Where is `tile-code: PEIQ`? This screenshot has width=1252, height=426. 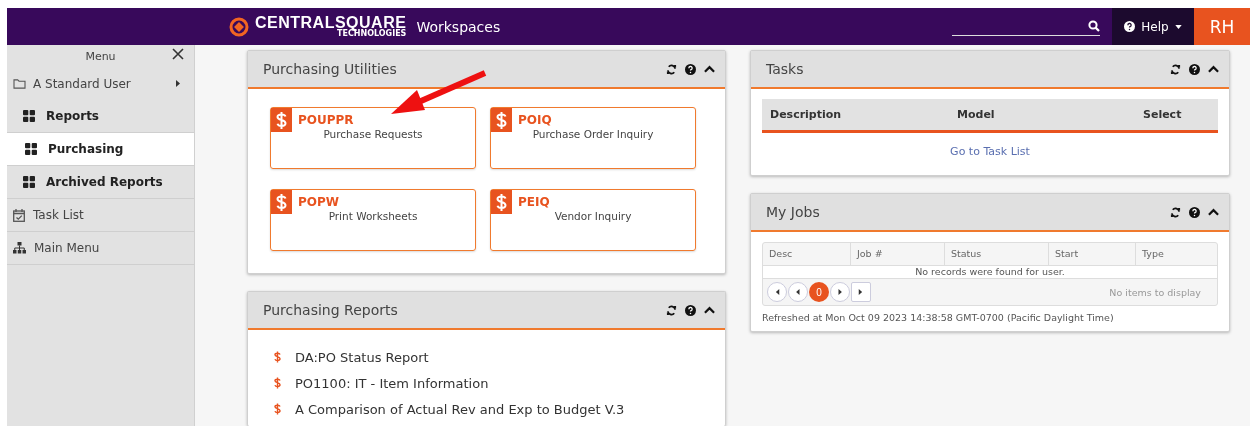 tile-code: PEIQ is located at coordinates (534, 202).